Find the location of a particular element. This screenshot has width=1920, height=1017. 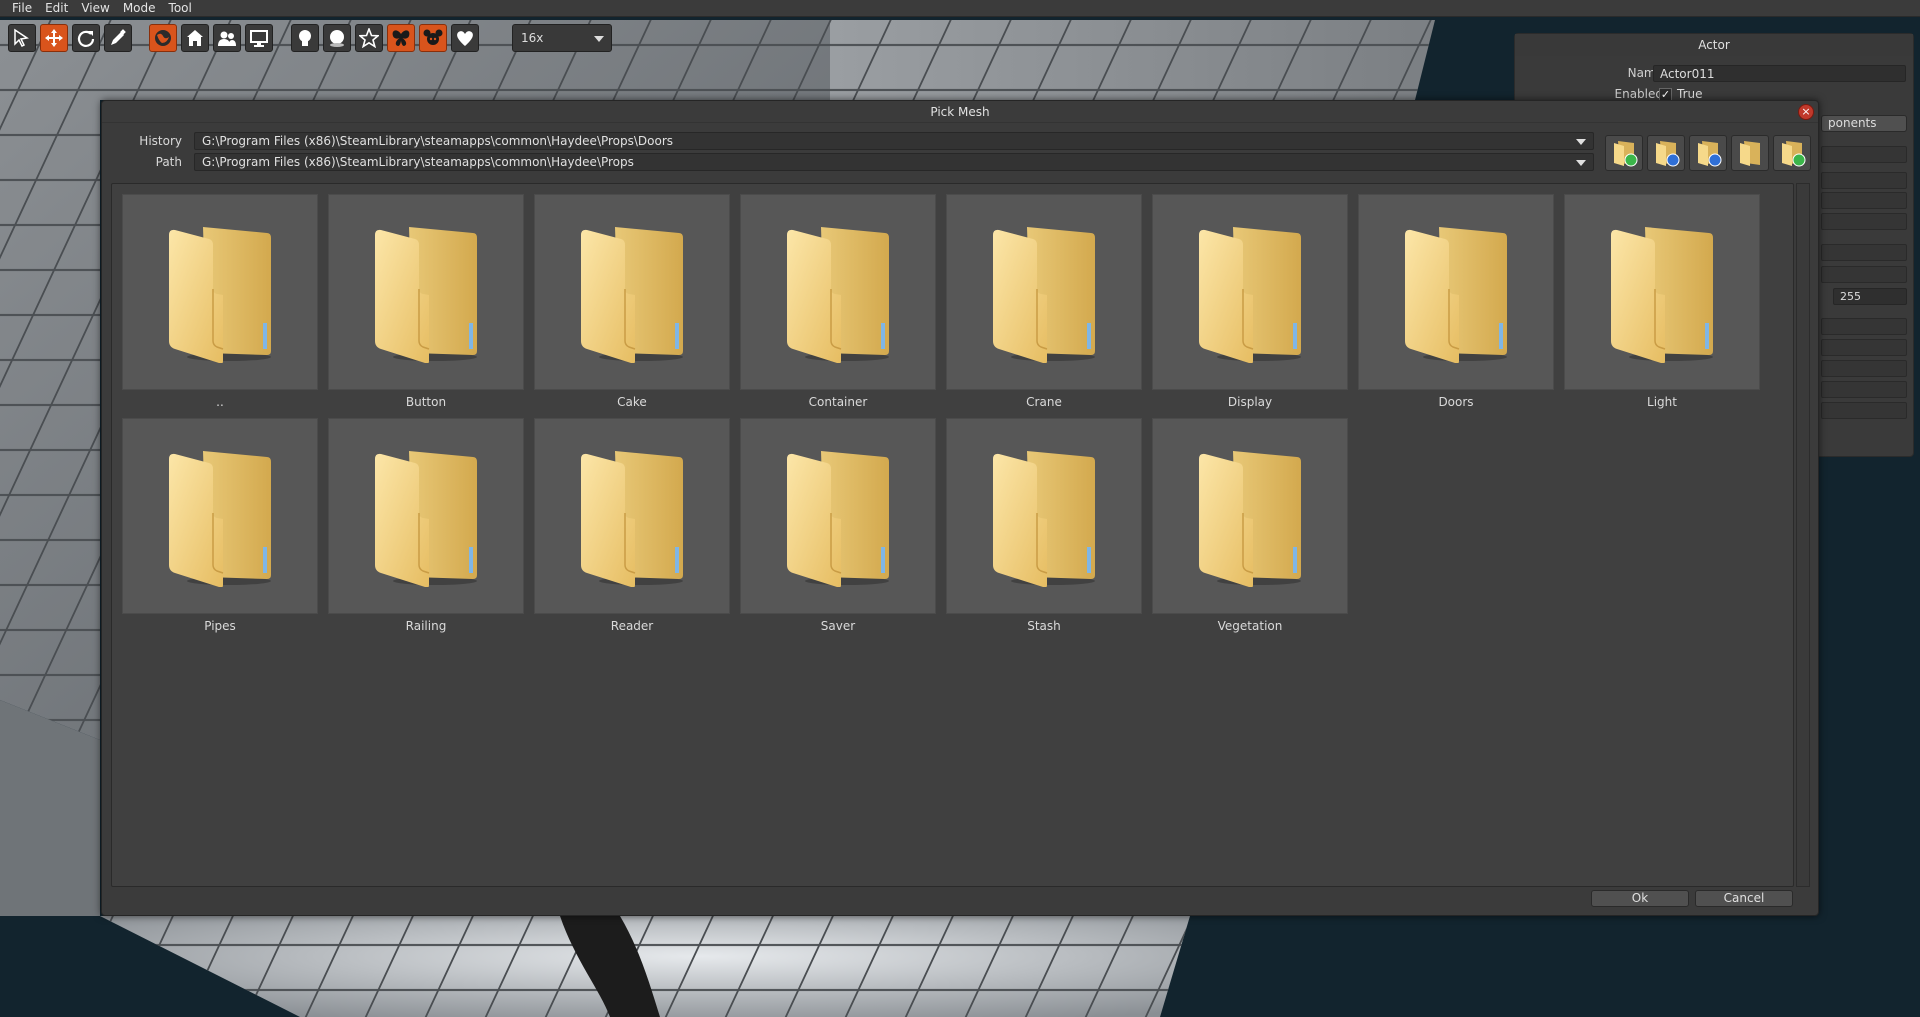

folder-label: Saver is located at coordinates (838, 626).